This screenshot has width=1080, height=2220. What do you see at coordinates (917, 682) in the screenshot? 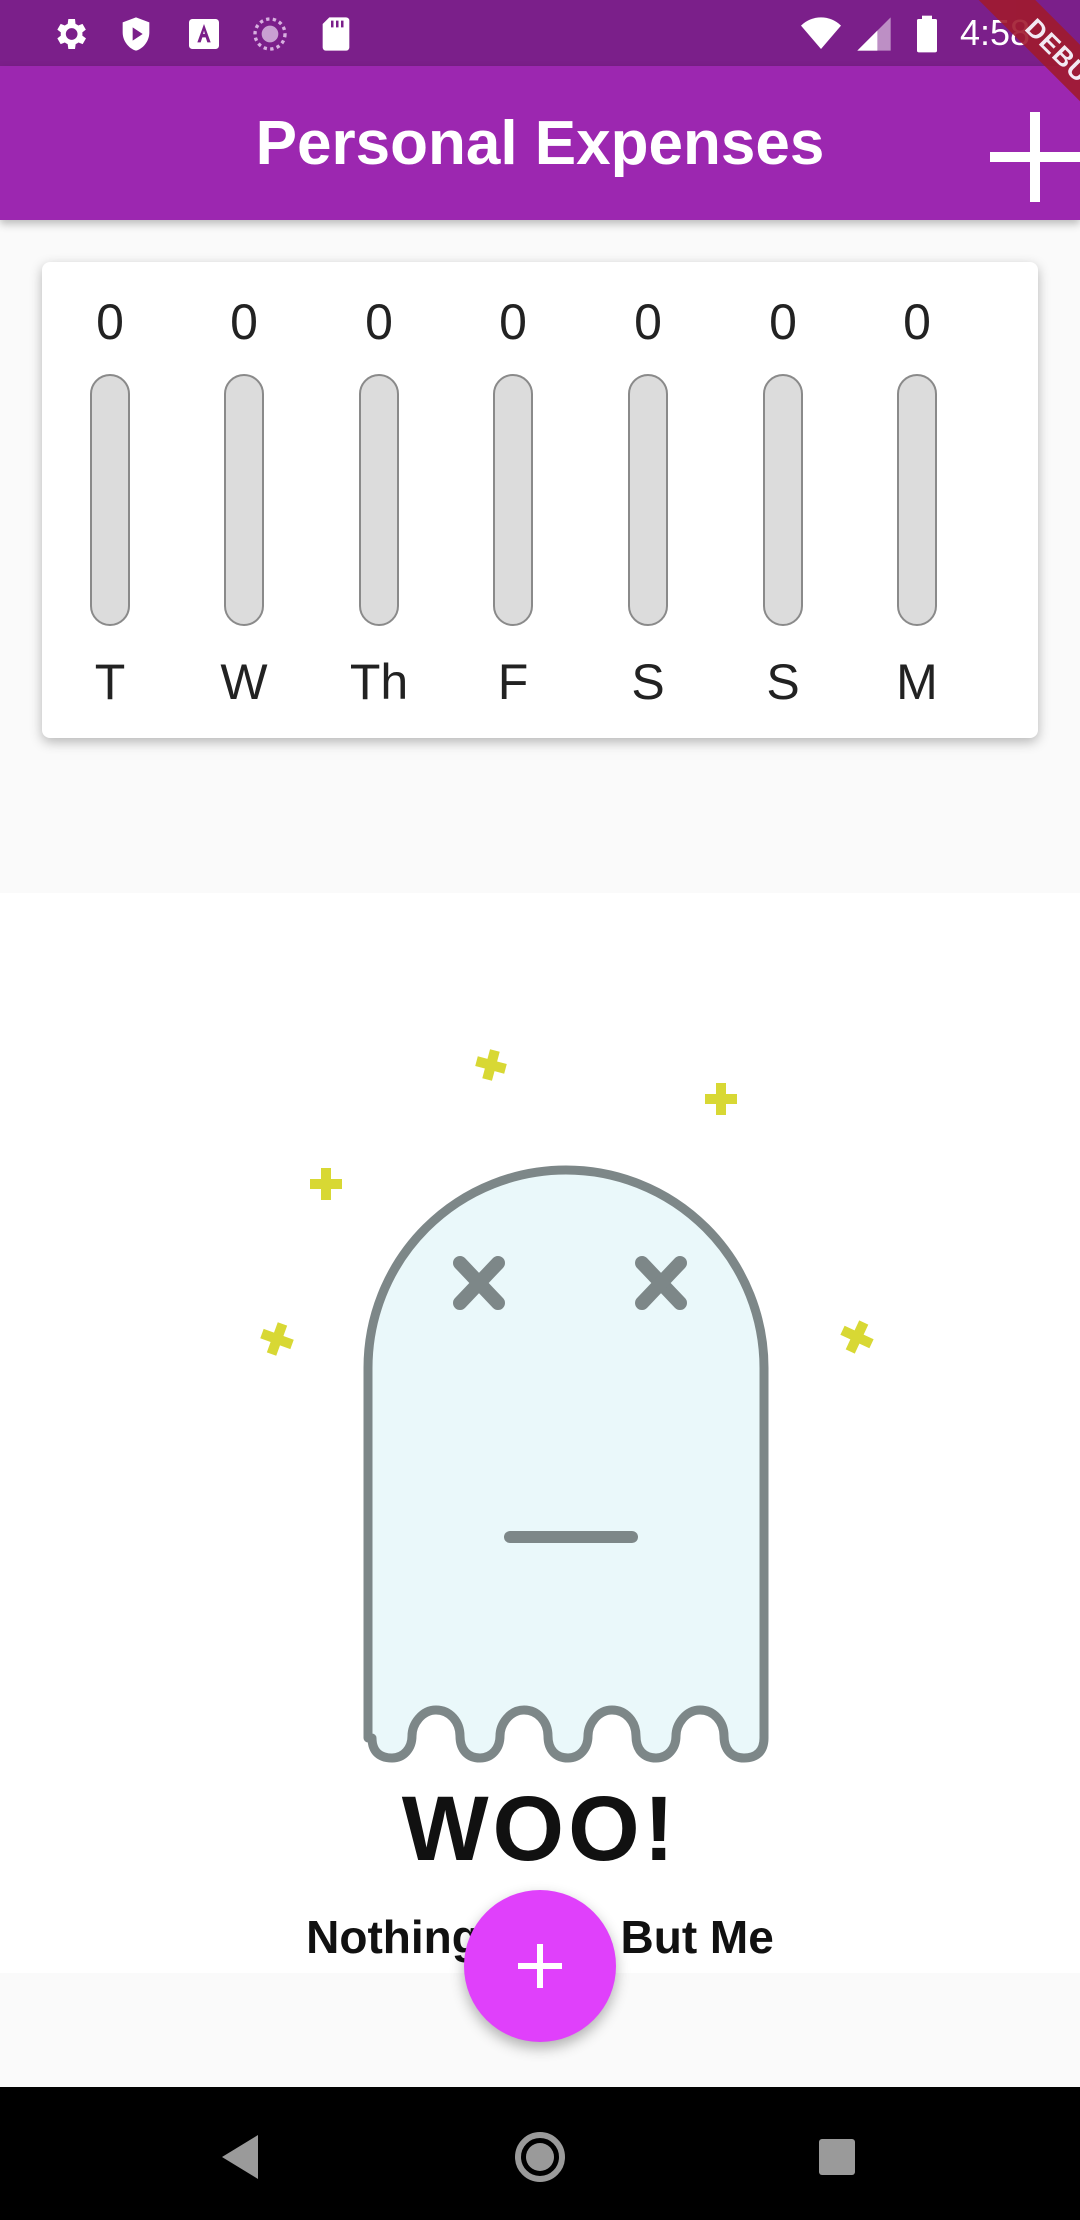
I see `bar-day-label: M` at bounding box center [917, 682].